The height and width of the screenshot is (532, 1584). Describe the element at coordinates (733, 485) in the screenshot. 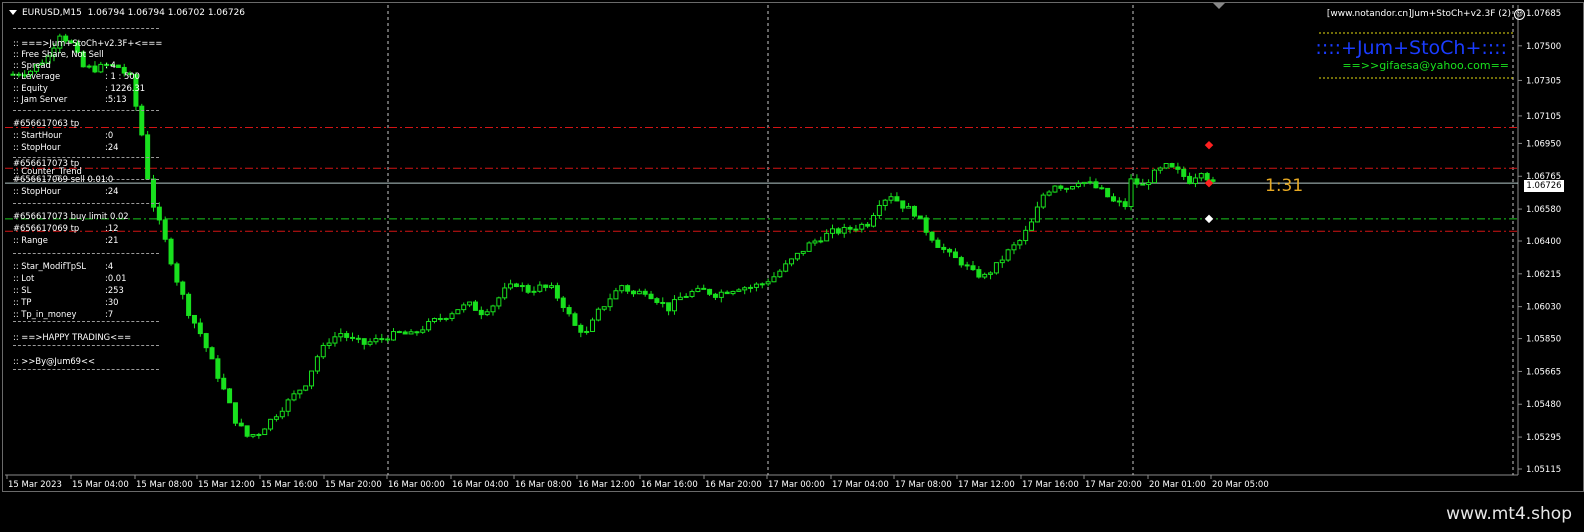

I see `time-tick-label: 16 Mar 20:00` at that location.